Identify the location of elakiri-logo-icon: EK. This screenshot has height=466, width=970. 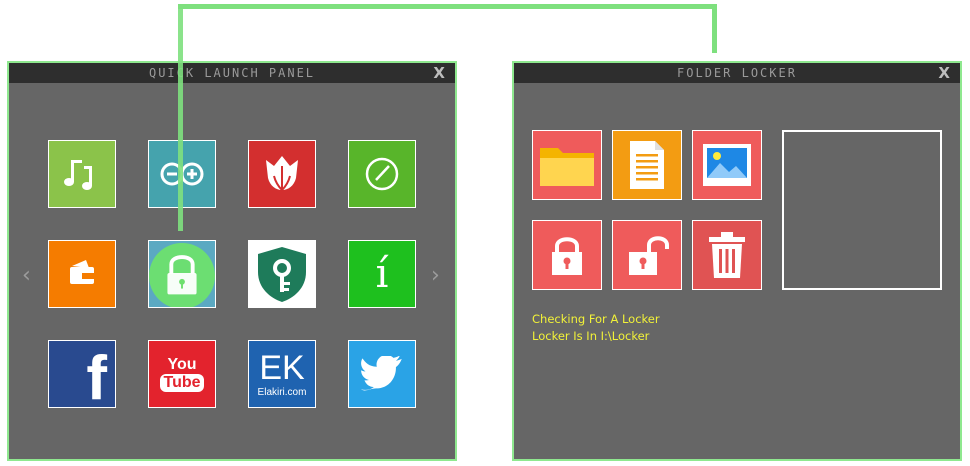
(282, 368).